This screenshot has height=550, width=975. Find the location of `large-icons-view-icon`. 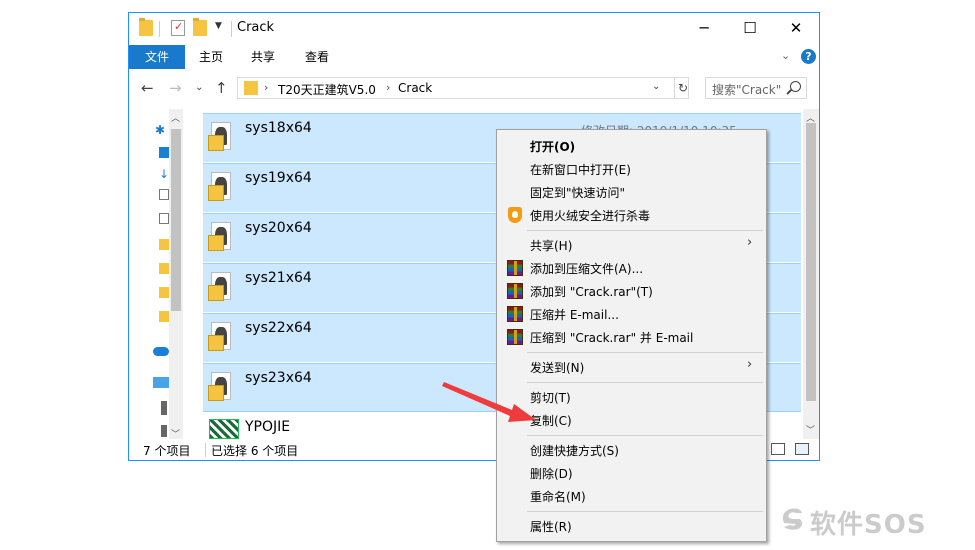

large-icons-view-icon is located at coordinates (802, 449).